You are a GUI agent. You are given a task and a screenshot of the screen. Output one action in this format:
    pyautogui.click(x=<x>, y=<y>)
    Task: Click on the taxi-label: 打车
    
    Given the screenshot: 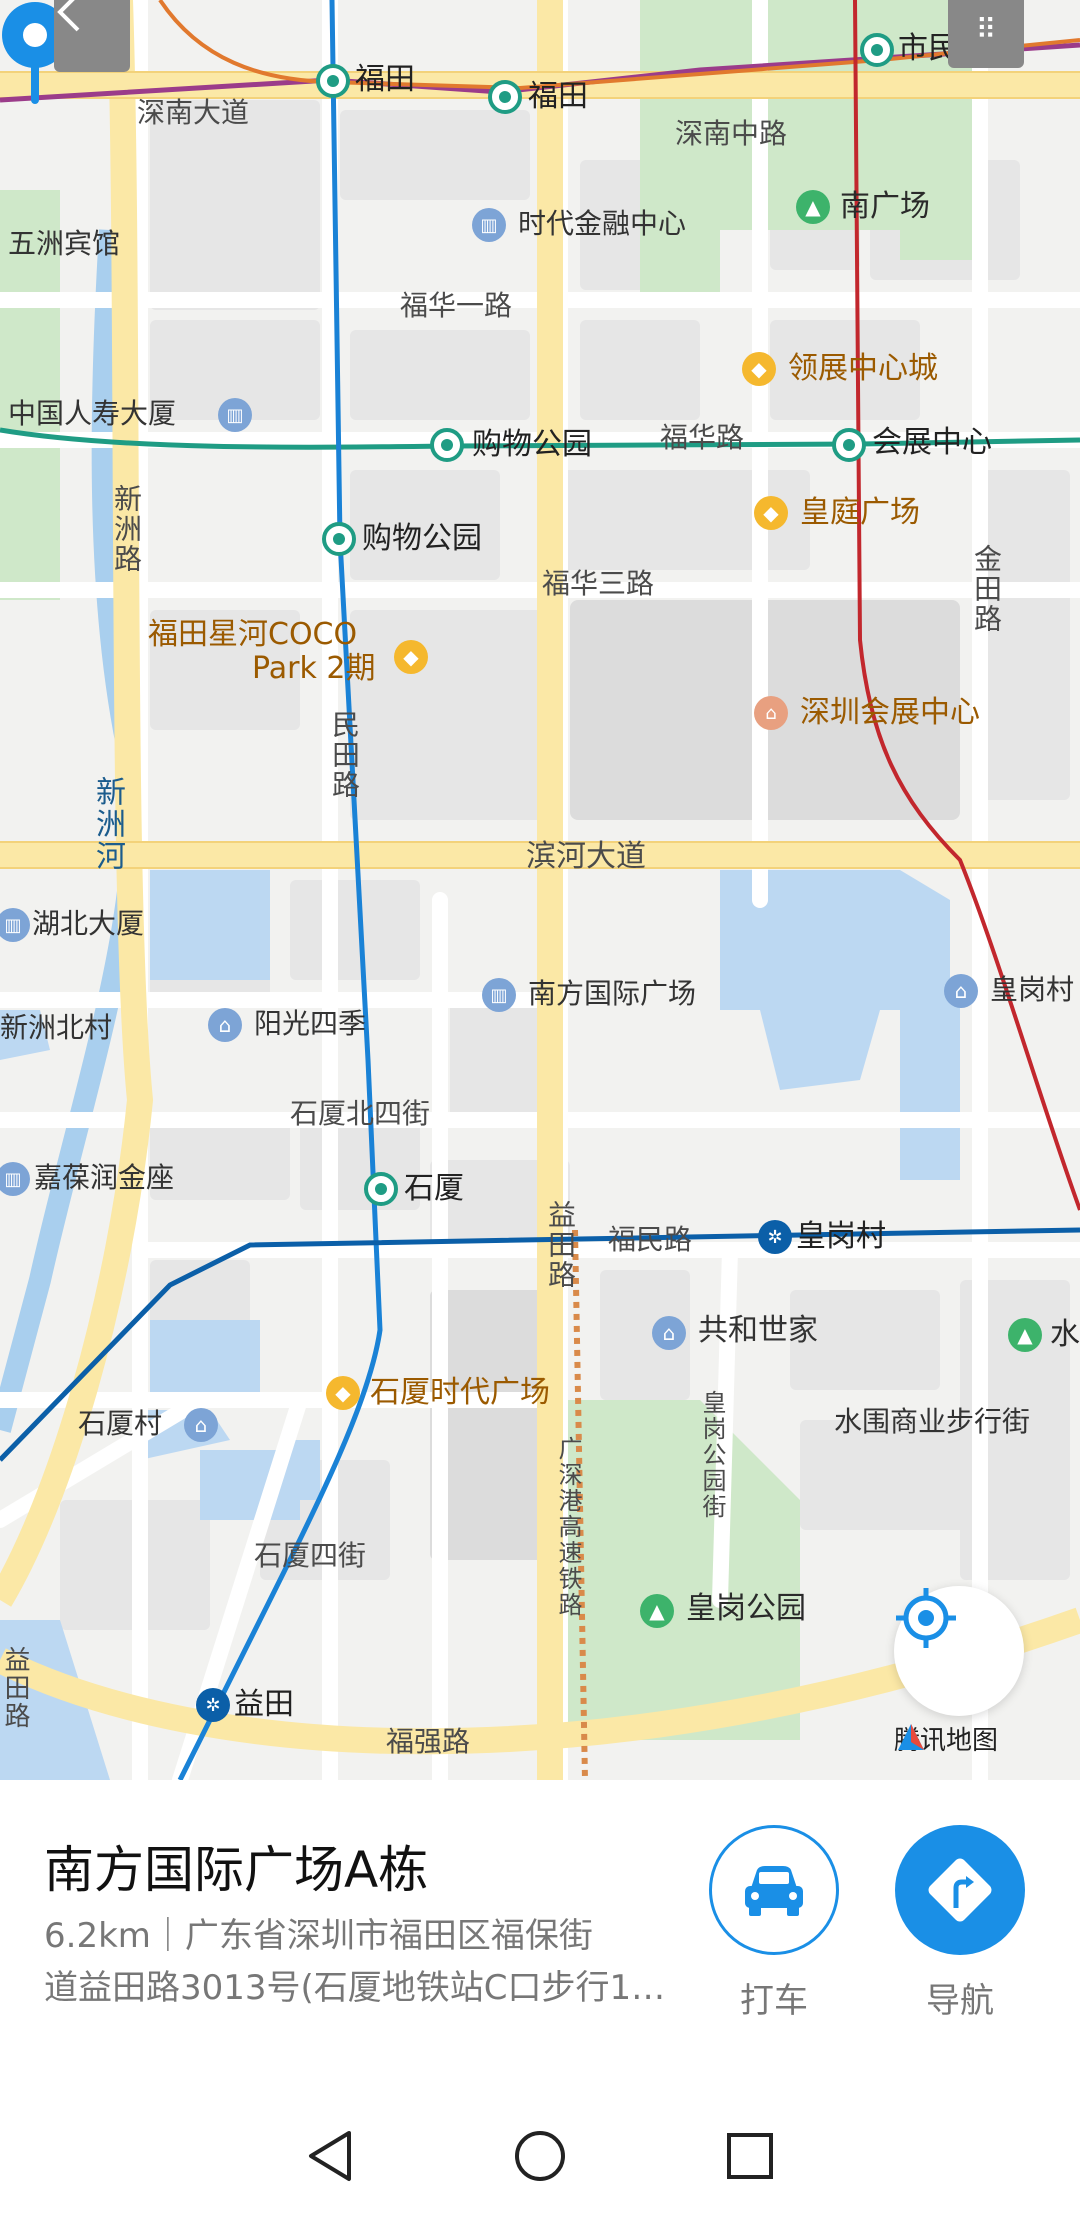 What is the action you would take?
    pyautogui.click(x=774, y=2001)
    